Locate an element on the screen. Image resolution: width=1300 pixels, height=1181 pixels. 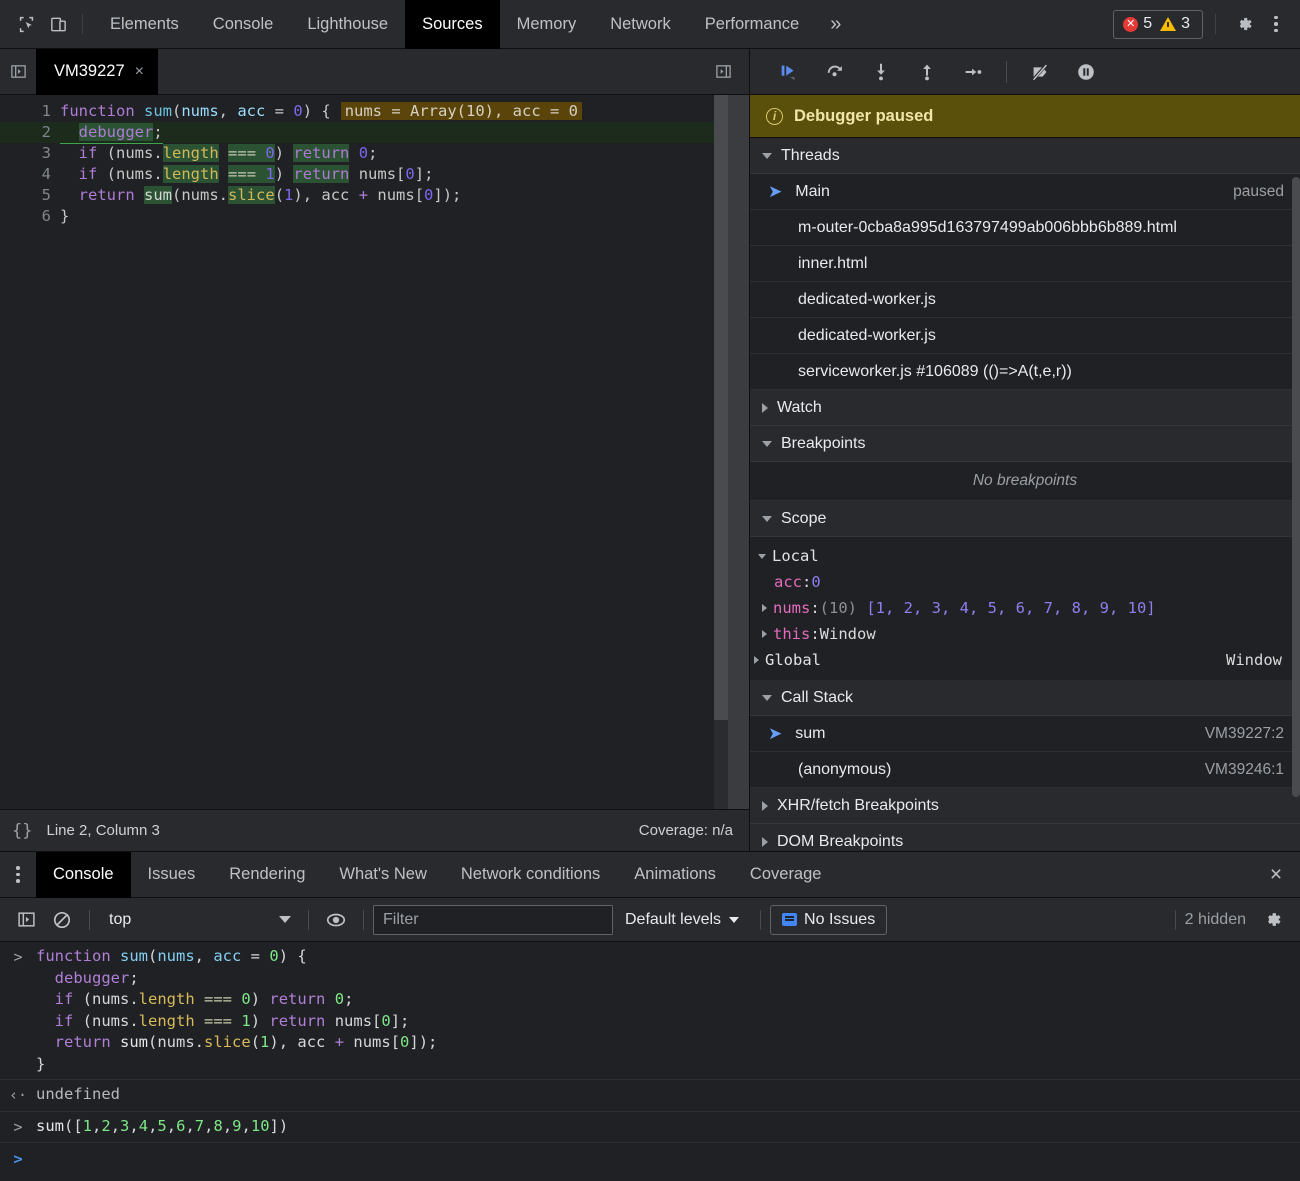
section-header-call-stack: Call Stack is located at coordinates (1025, 698).